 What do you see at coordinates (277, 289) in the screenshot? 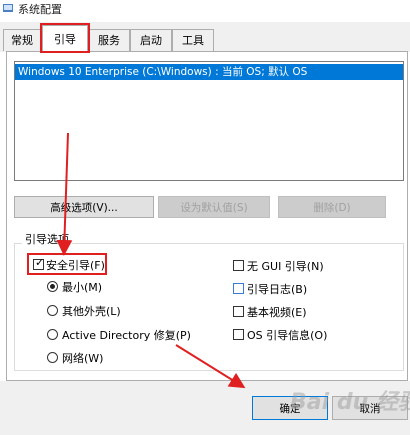
I see `boot-log-label: 引导日志(B)` at bounding box center [277, 289].